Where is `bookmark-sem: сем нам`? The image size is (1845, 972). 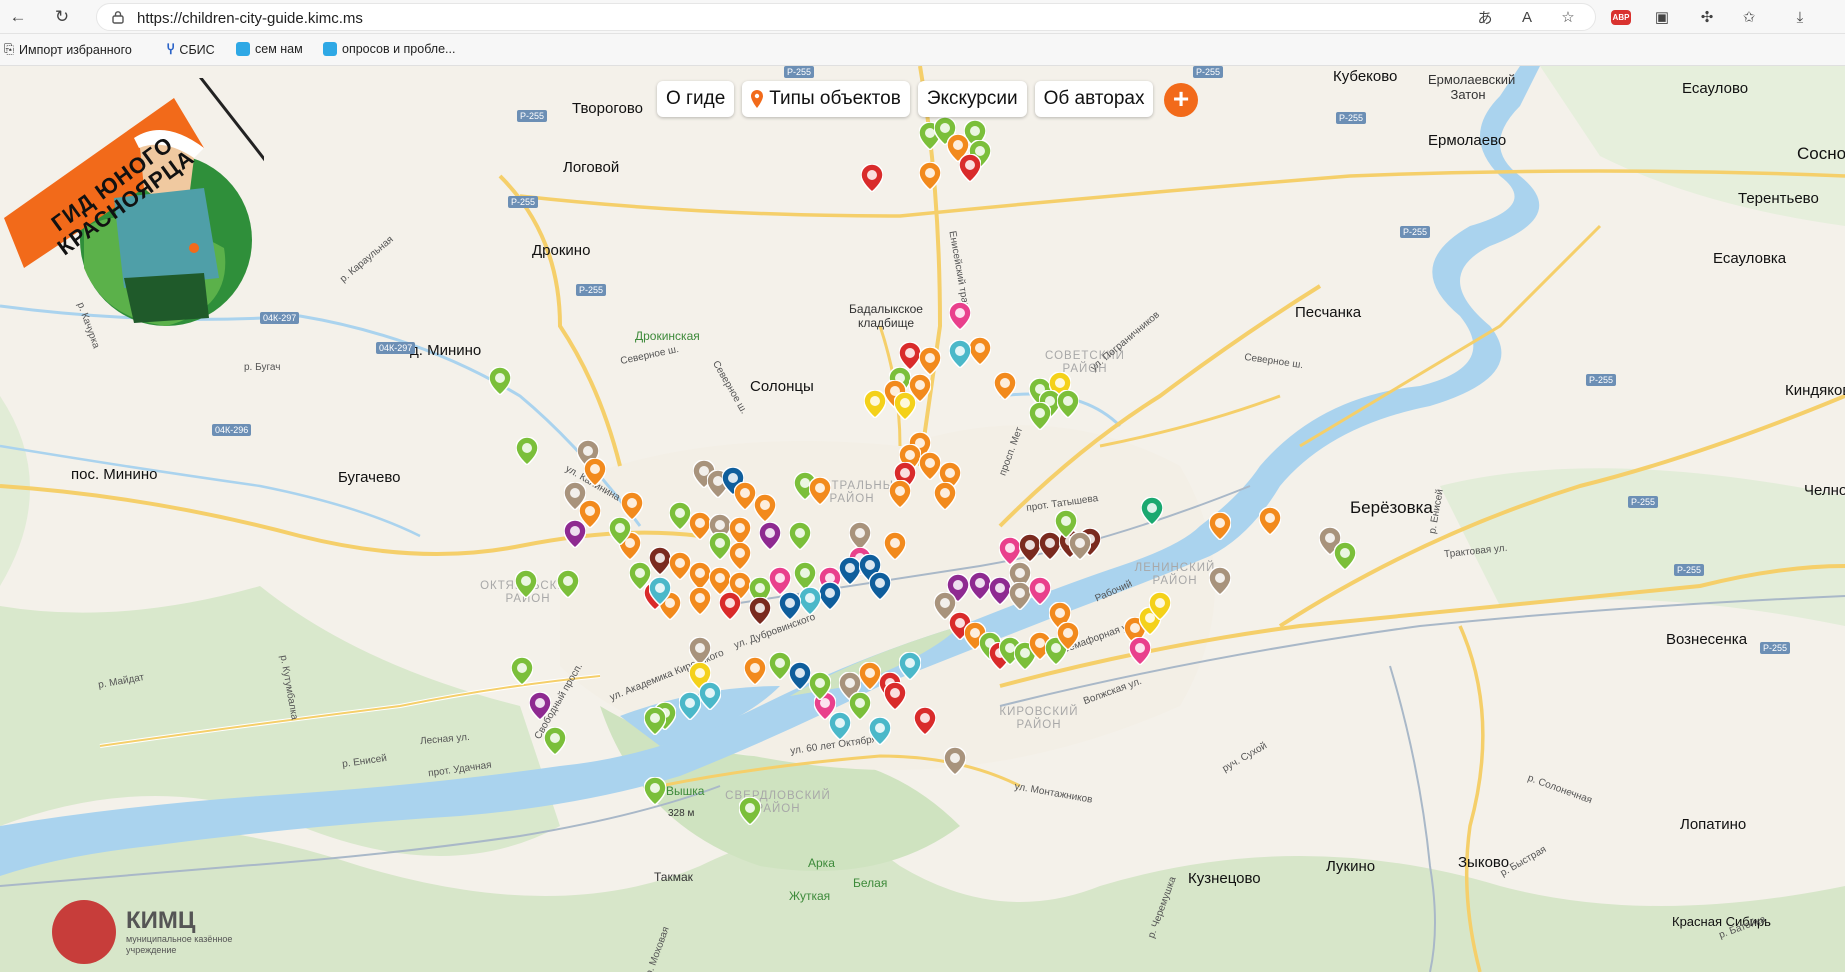
bookmark-sem: сем нам is located at coordinates (269, 49).